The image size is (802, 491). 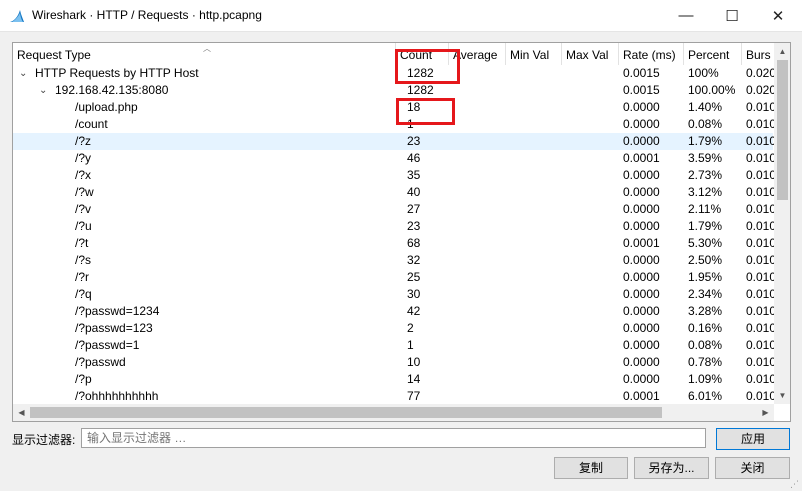 What do you see at coordinates (393, 396) in the screenshot?
I see `table-row: /?ohhhhhhhhhh 77 0.0001 6.01% 0.010` at bounding box center [393, 396].